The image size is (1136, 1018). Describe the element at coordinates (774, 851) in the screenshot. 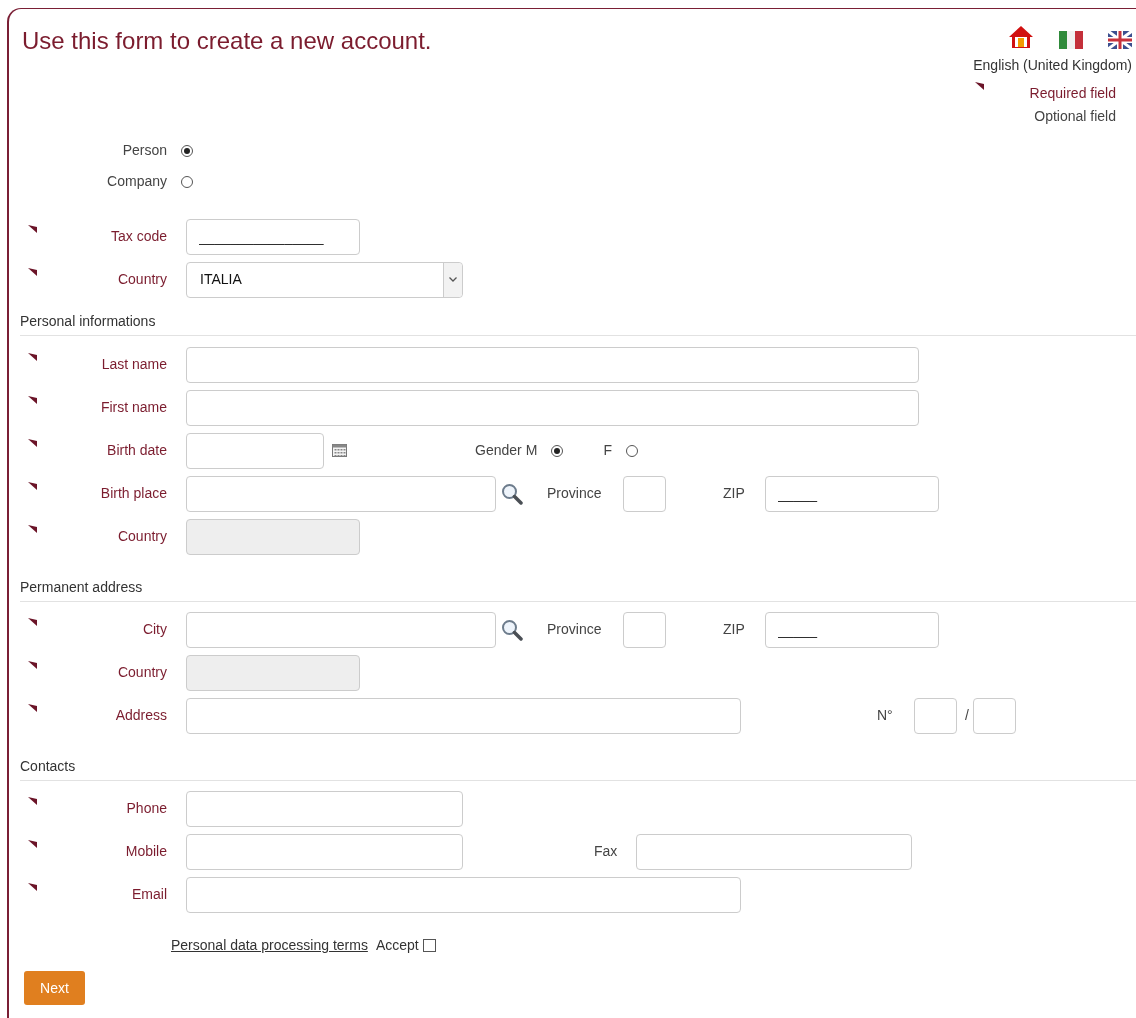

I see `fax-input` at that location.